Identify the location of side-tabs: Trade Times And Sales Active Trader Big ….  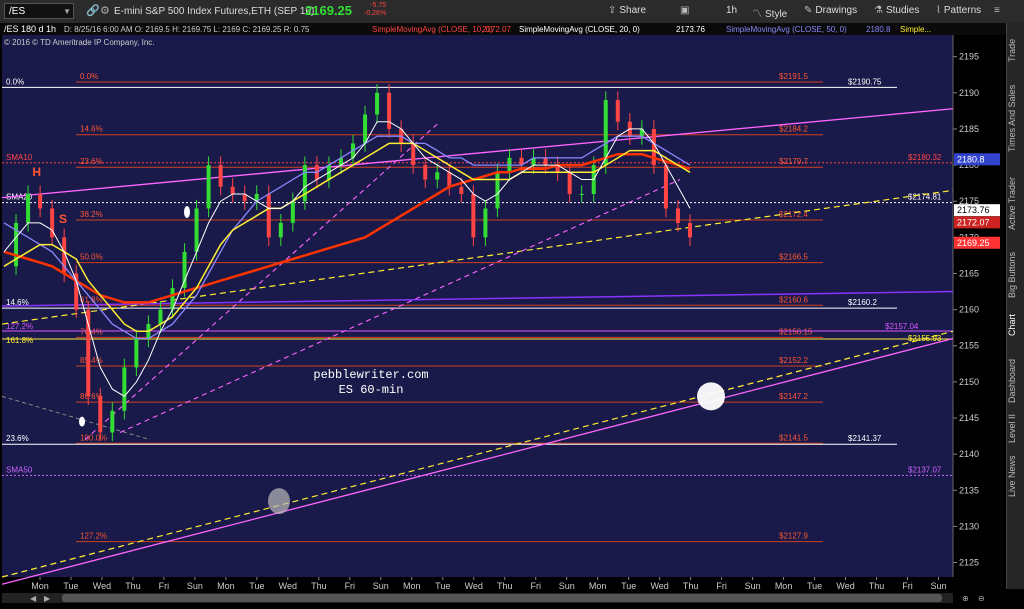
(1015, 306).